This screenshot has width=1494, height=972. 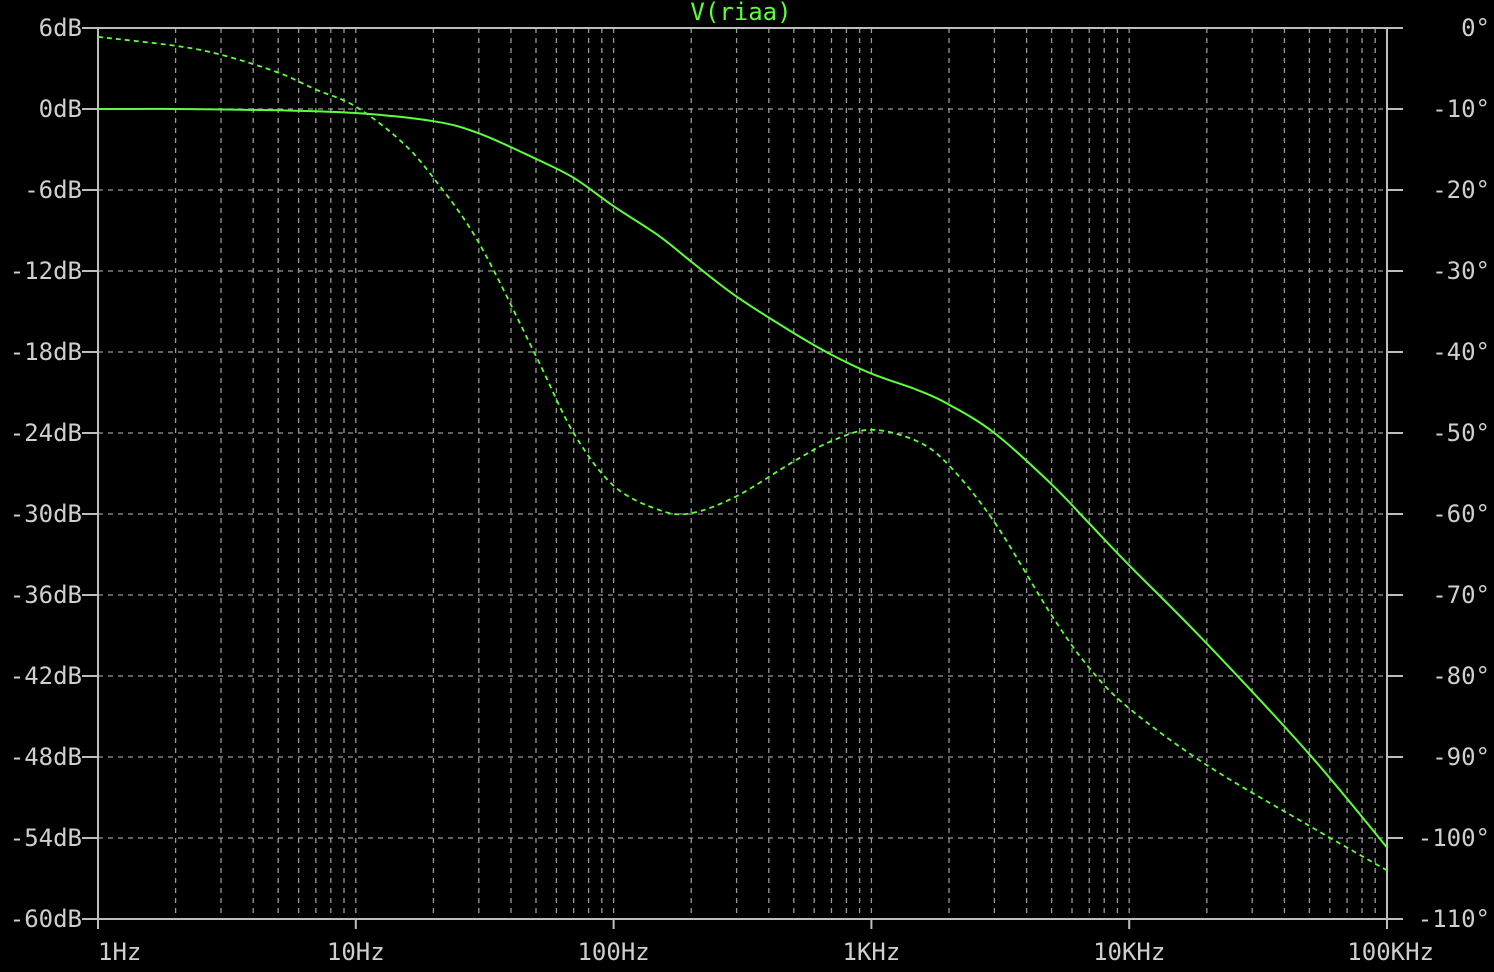 What do you see at coordinates (60, 28) in the screenshot?
I see `left-tick-label: 6dB` at bounding box center [60, 28].